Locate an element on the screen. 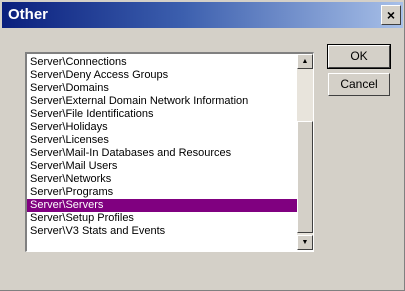  close-icon: × is located at coordinates (391, 15).